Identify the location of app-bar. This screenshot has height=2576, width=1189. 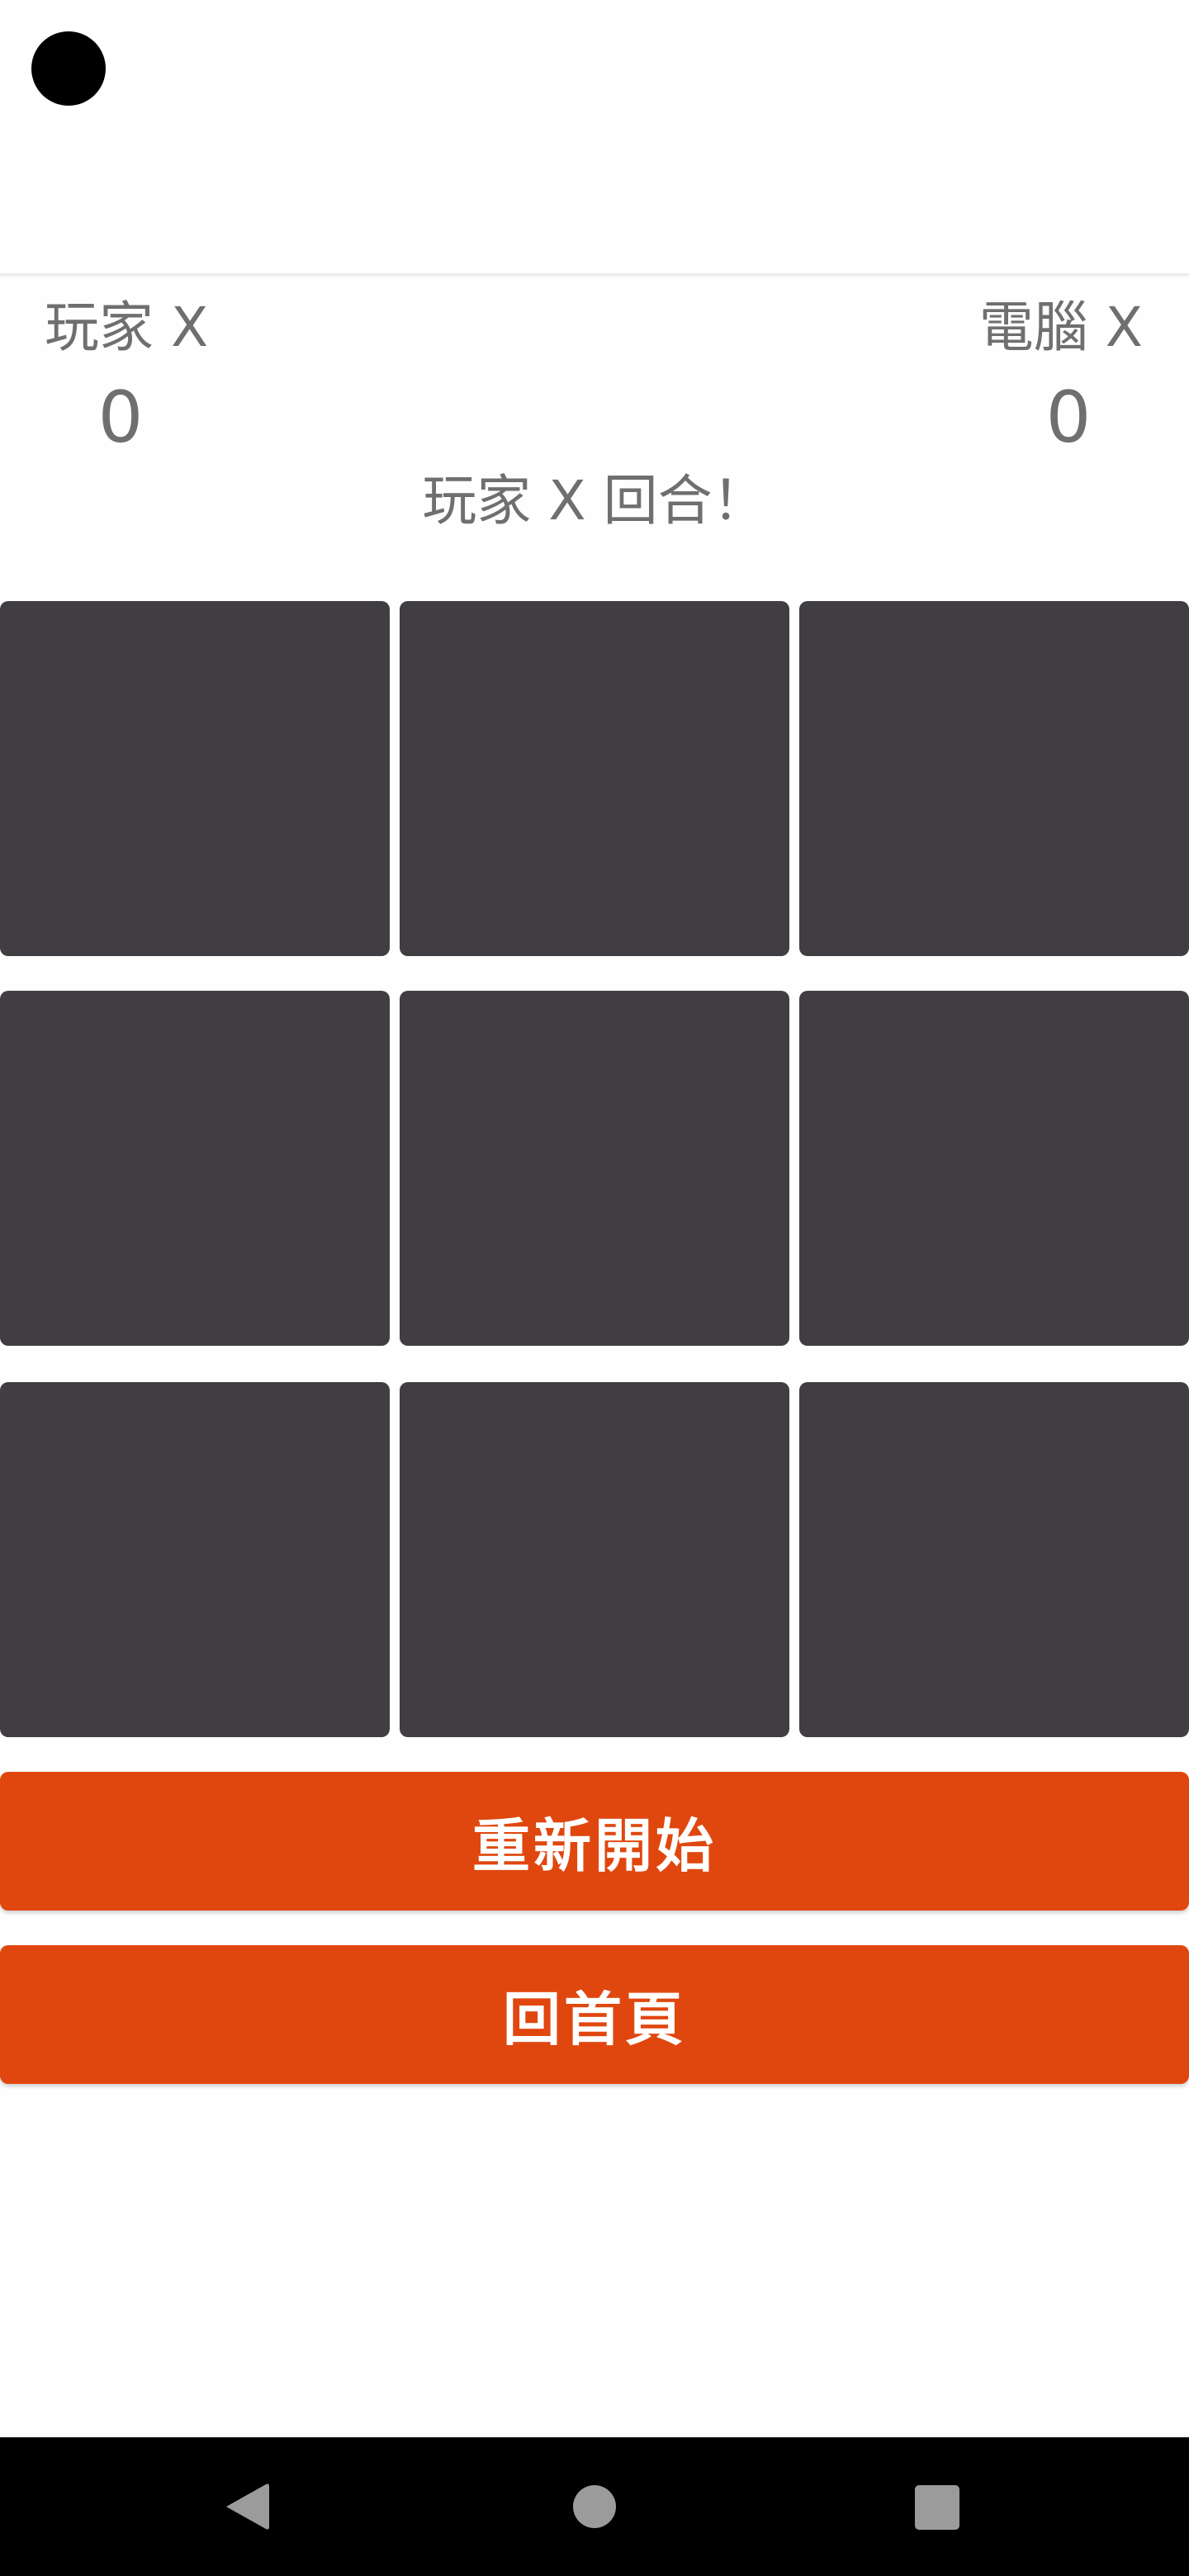
(594, 137).